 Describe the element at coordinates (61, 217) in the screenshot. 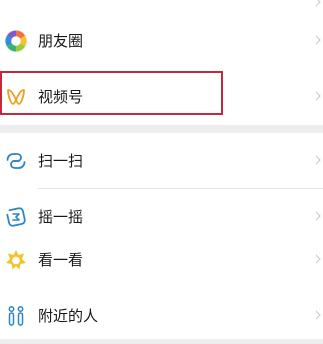

I see `menu-item-label: 摇一摇` at that location.